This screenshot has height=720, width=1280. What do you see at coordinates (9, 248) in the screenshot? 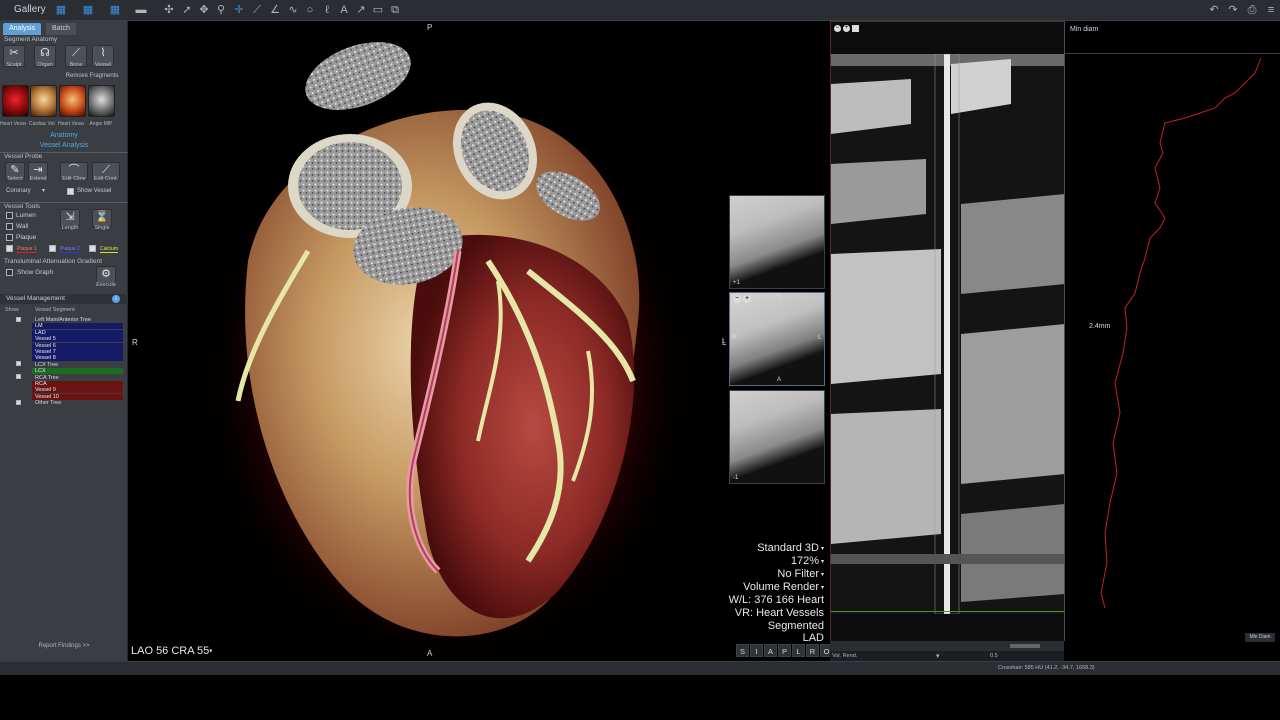
I see `plaque1-checkbox` at bounding box center [9, 248].